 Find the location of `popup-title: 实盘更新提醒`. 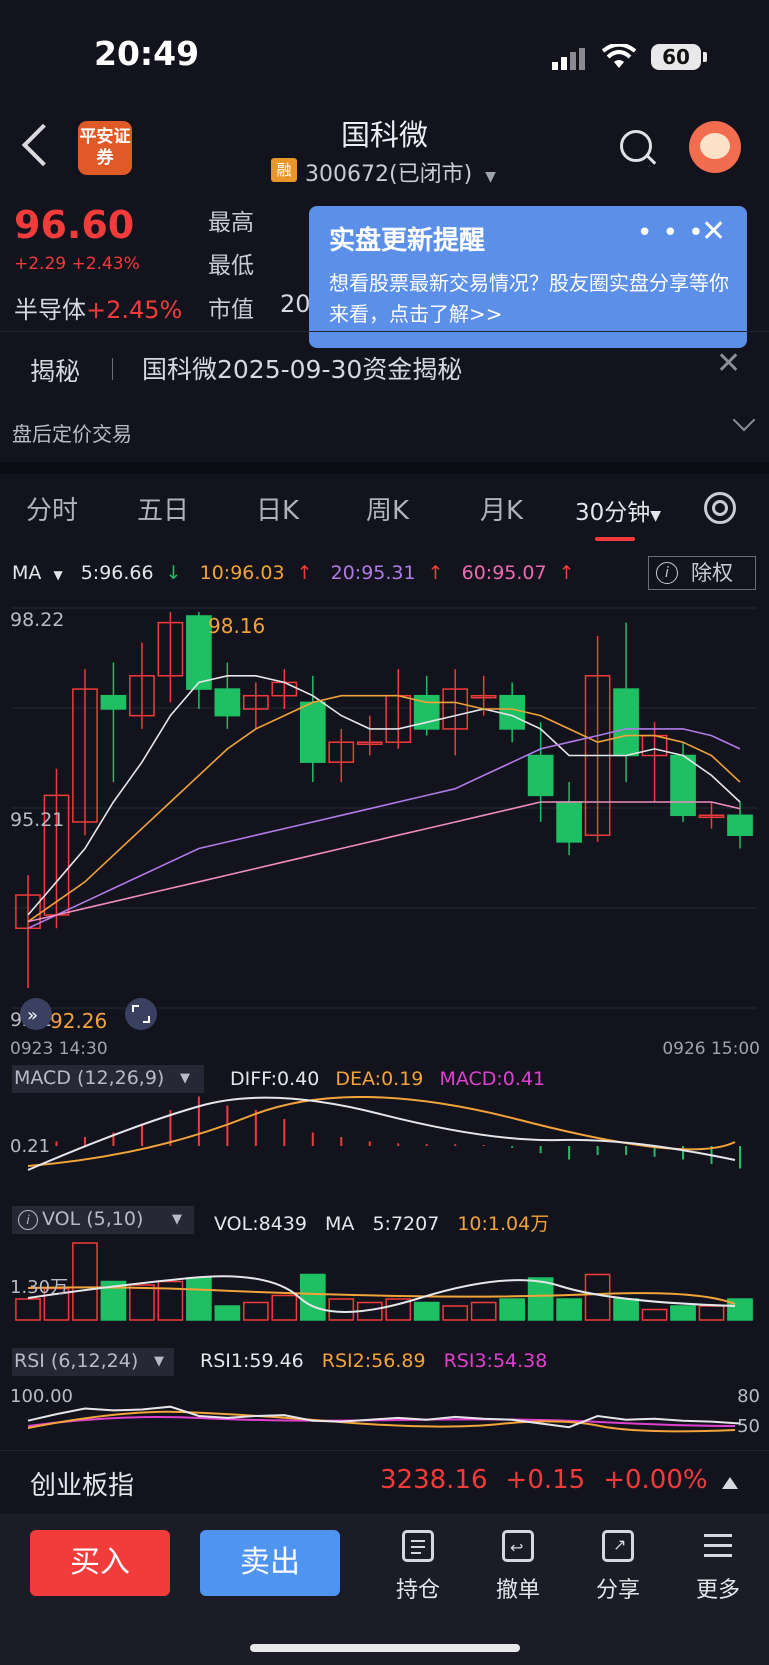

popup-title: 实盘更新提醒 is located at coordinates (407, 241).